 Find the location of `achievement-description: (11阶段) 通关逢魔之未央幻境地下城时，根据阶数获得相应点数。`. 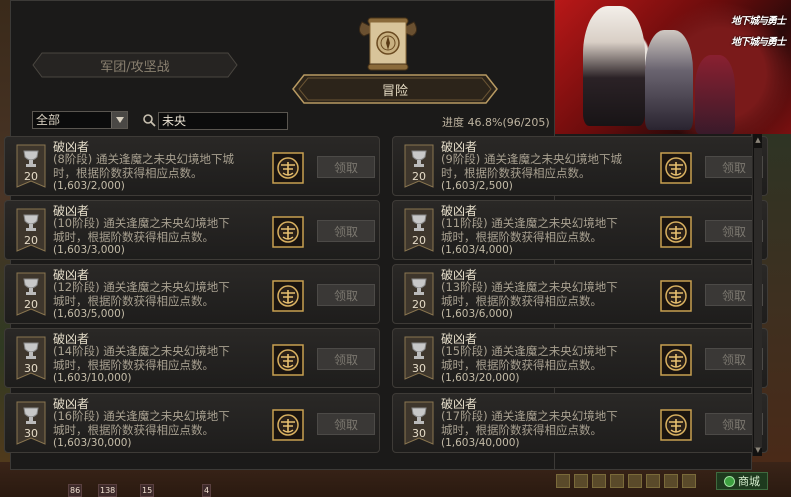

achievement-description: (11阶段) 通关逢魔之未央幻境地下城时，根据阶数获得相应点数。 is located at coordinates (529, 230).